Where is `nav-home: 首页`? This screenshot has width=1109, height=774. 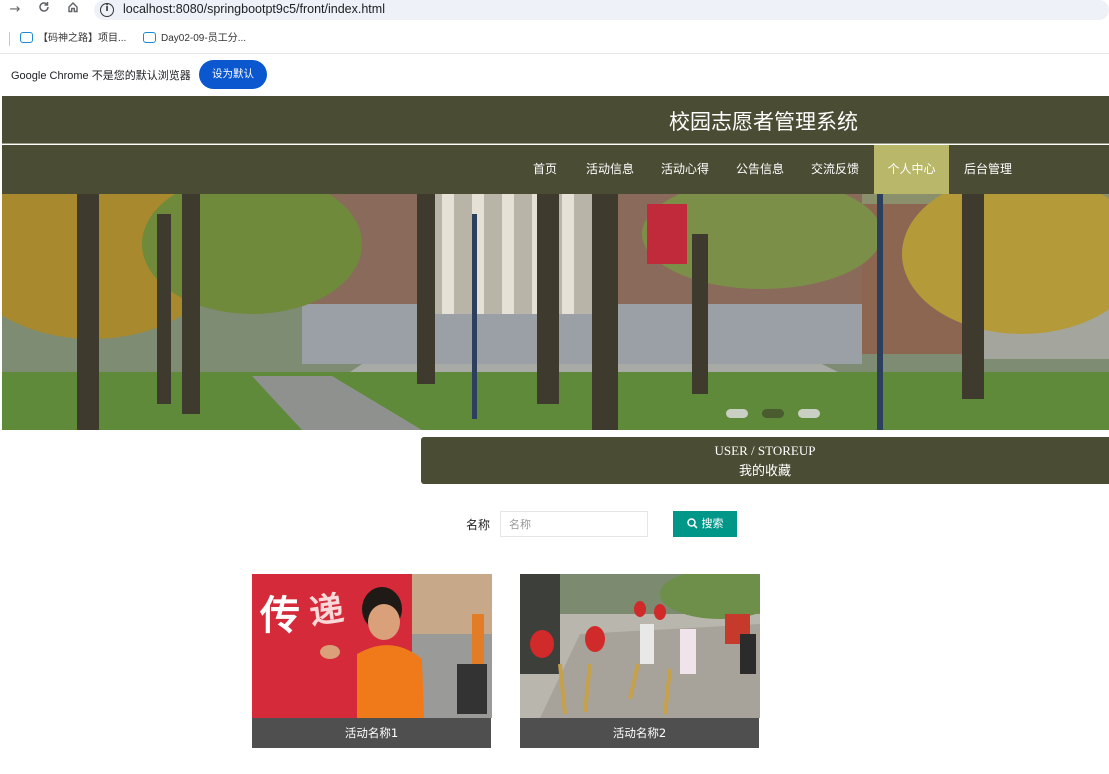 nav-home: 首页 is located at coordinates (545, 169).